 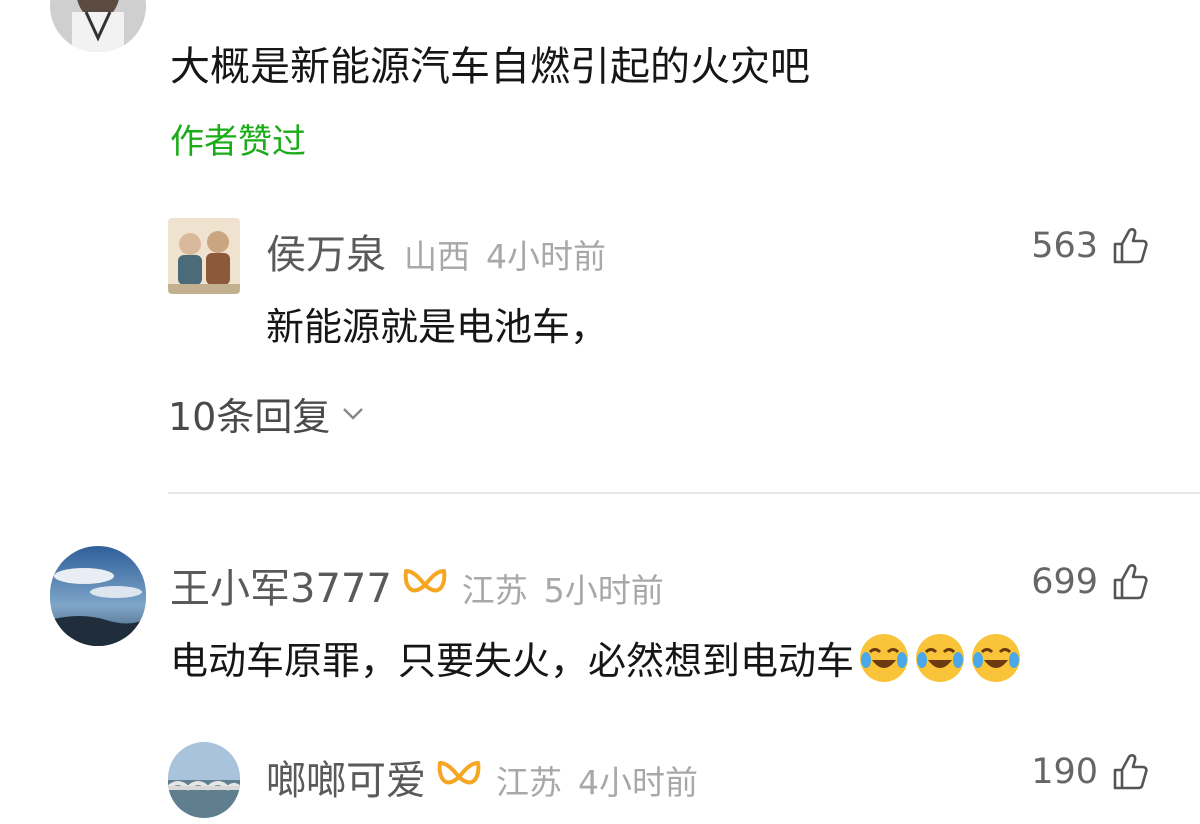 What do you see at coordinates (684, 493) in the screenshot?
I see `divider` at bounding box center [684, 493].